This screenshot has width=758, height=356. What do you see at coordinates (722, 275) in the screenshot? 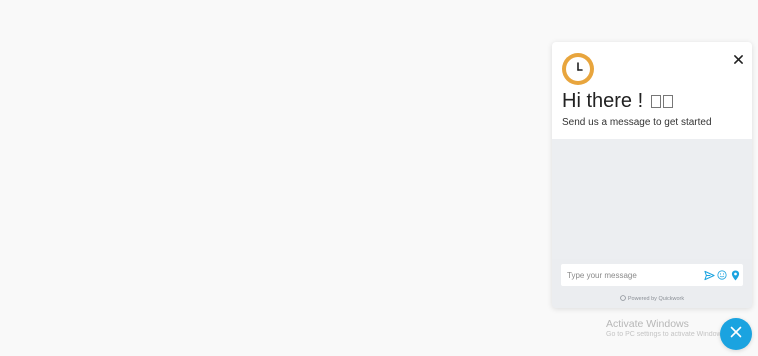
I see `emoji-icon` at bounding box center [722, 275].